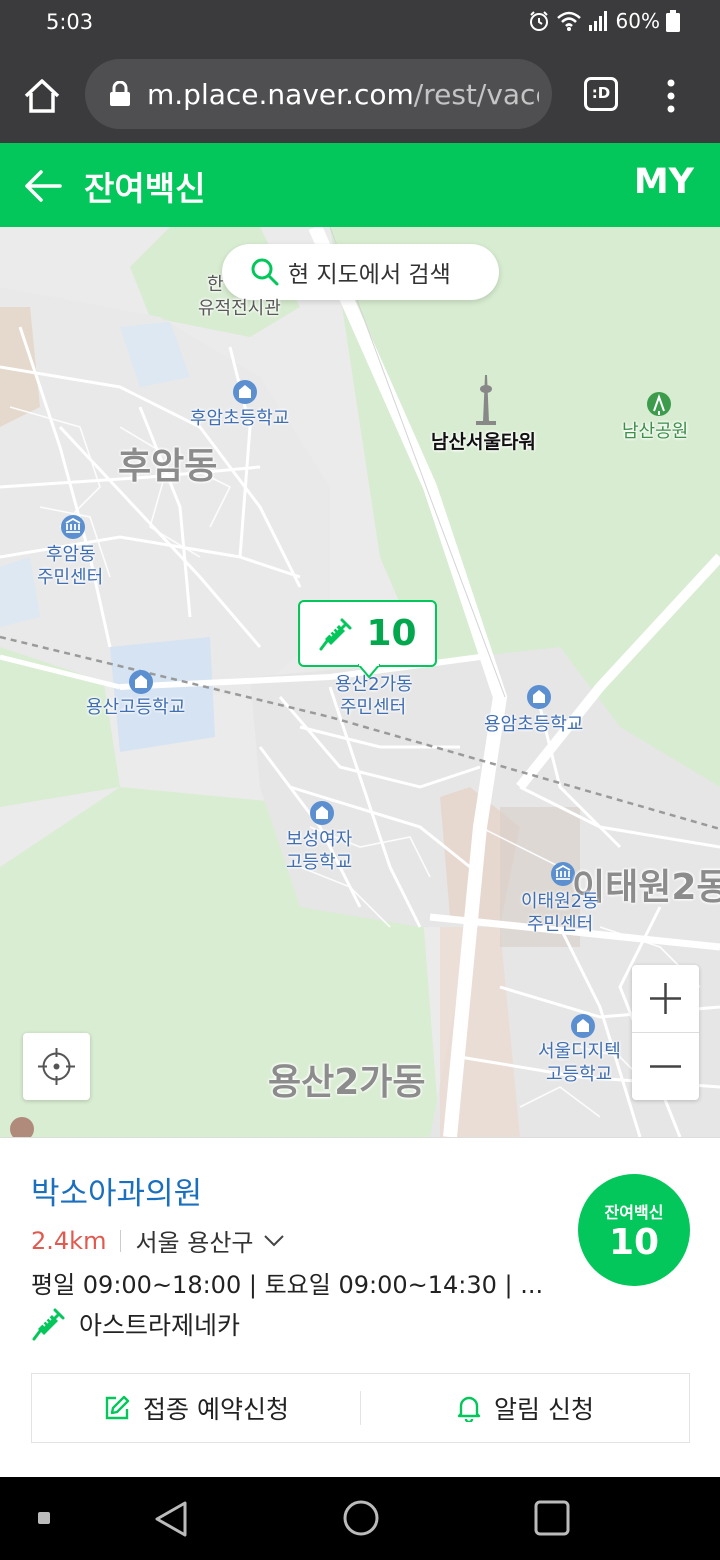 The width and height of the screenshot is (720, 1560). Describe the element at coordinates (601, 94) in the screenshot. I see `tab-switcher-button: :D` at that location.